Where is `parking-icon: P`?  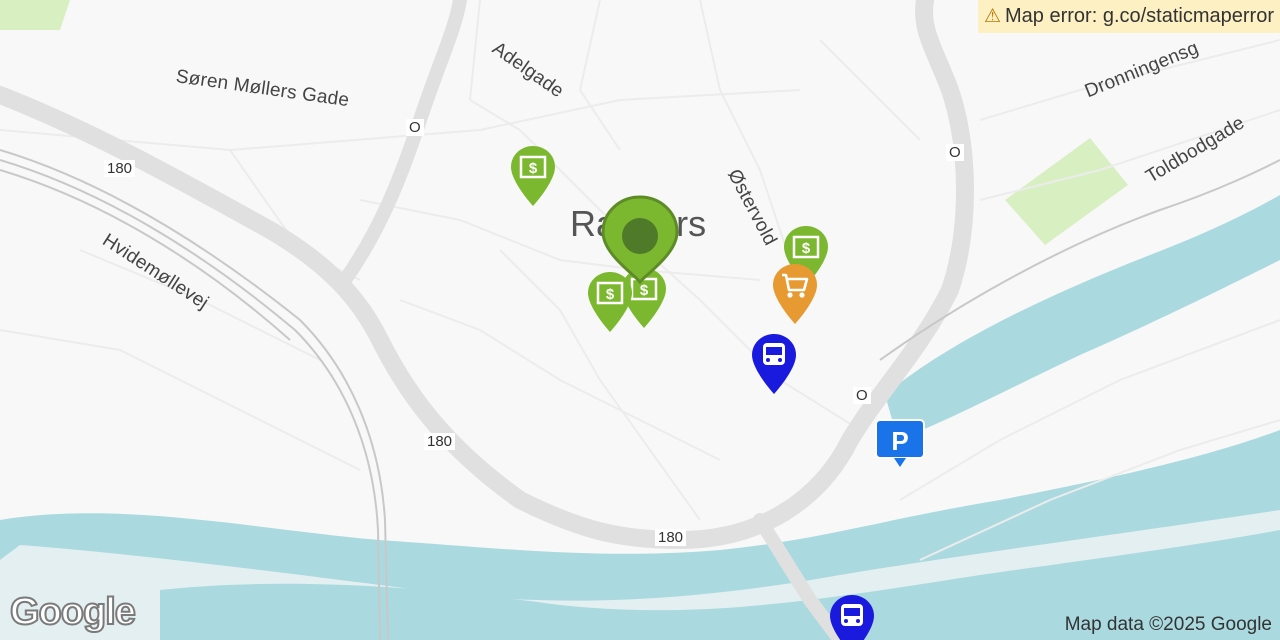 parking-icon: P is located at coordinates (899, 441).